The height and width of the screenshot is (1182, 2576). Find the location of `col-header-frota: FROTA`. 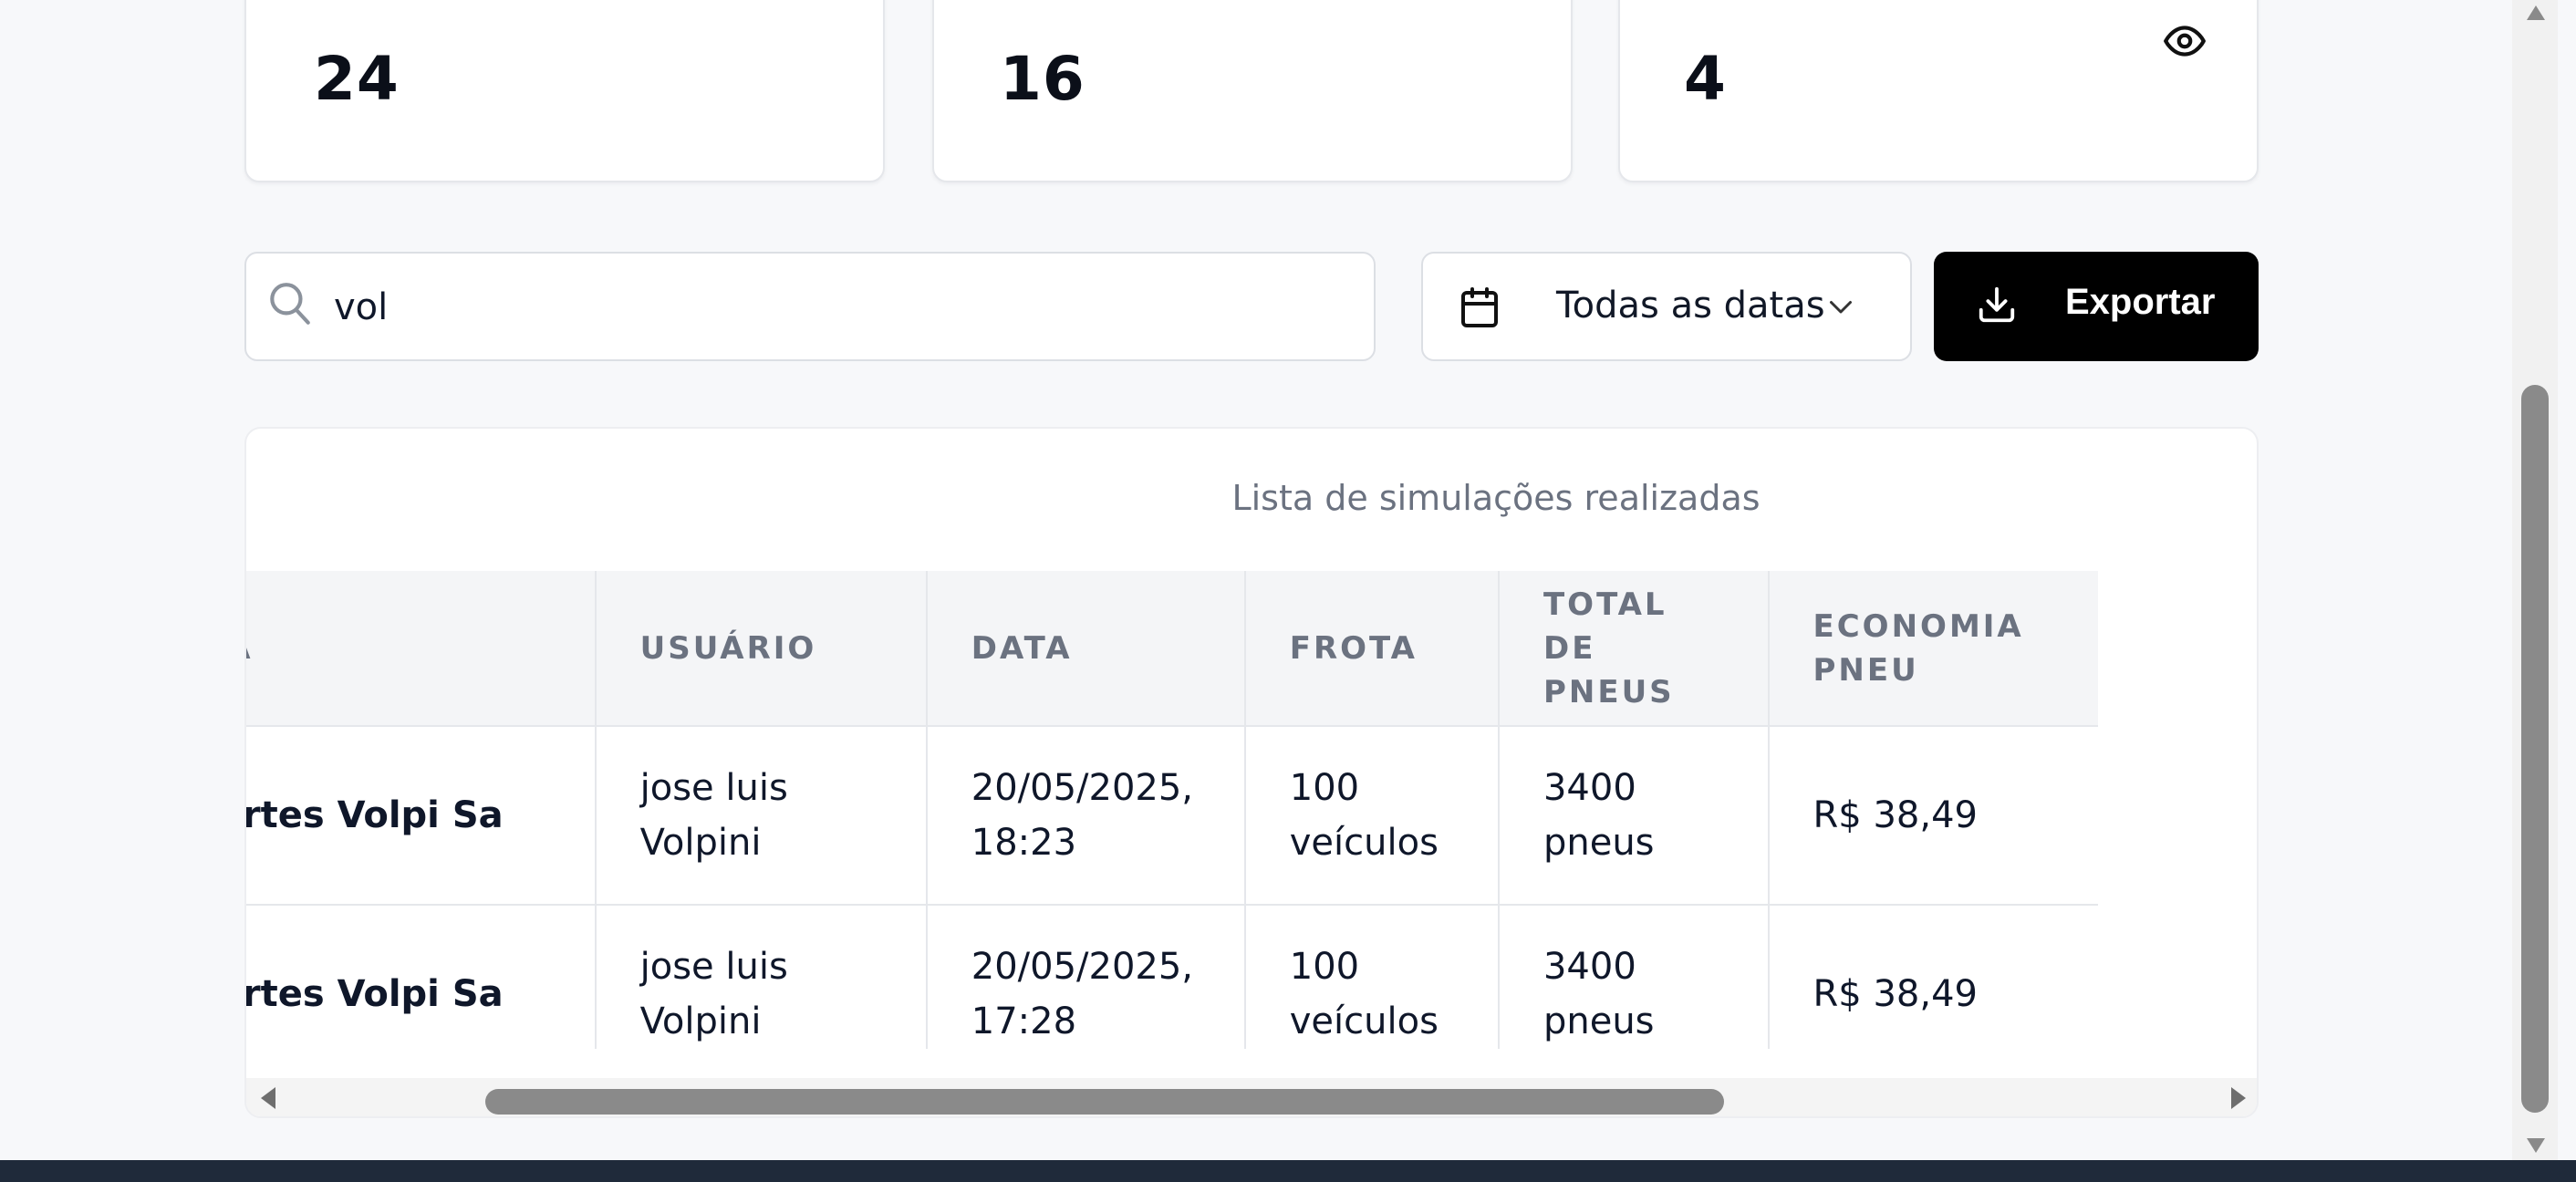

col-header-frota: FROTA is located at coordinates (1371, 648).